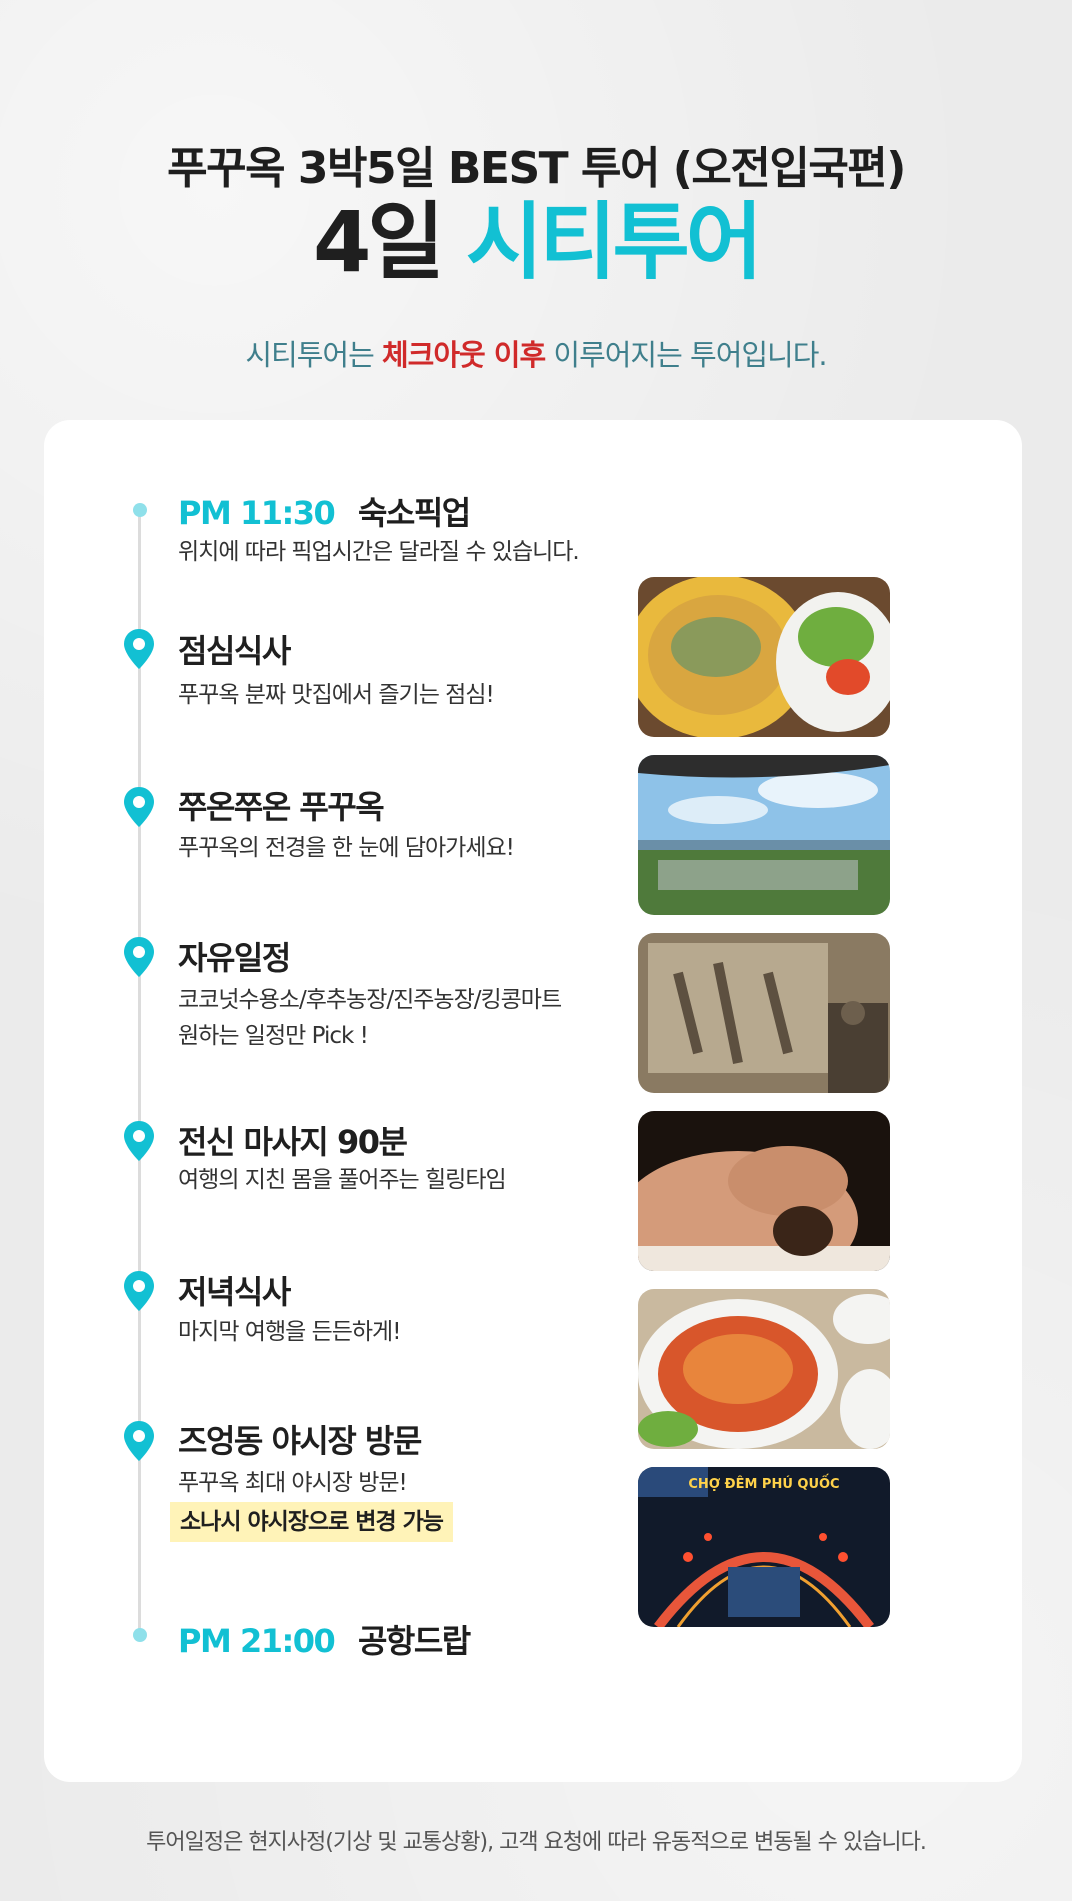  What do you see at coordinates (536, 168) in the screenshot?
I see `tour-subtitle: 푸꾸옥 3박5일 BEST 투어 (오전입국편)` at bounding box center [536, 168].